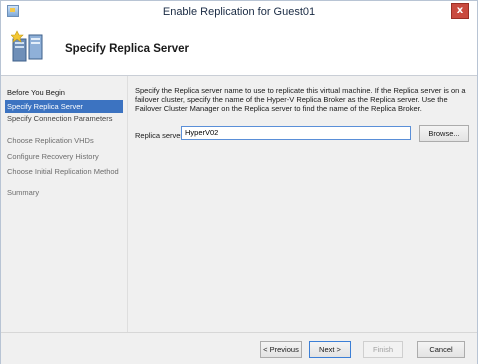 This screenshot has height=364, width=478. I want to click on replica-server-input: HyperV02, so click(296, 133).